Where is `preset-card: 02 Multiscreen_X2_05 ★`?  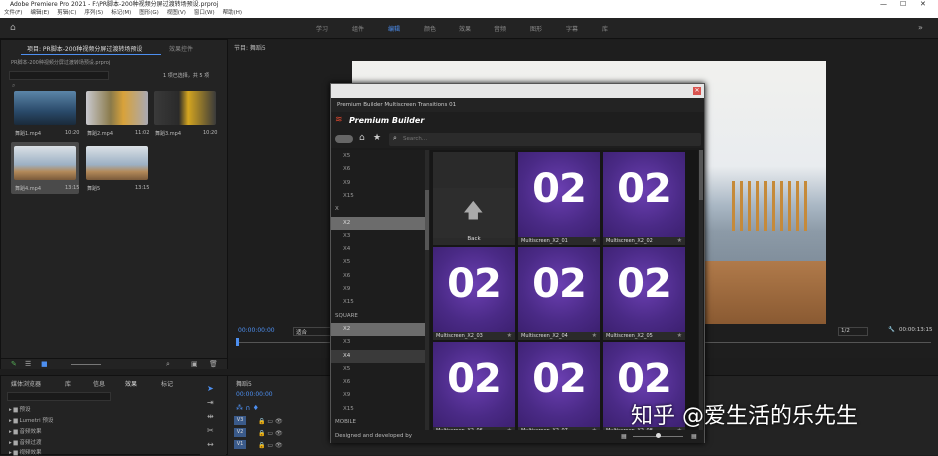 preset-card: 02 Multiscreen_X2_05 ★ is located at coordinates (644, 293).